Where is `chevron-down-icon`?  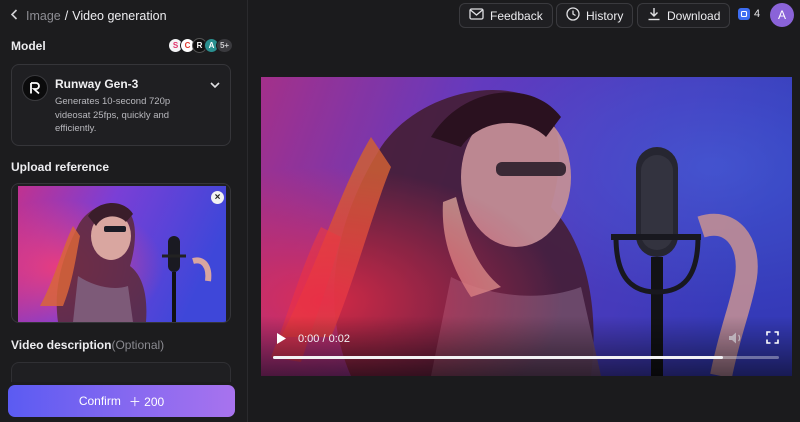 chevron-down-icon is located at coordinates (215, 85).